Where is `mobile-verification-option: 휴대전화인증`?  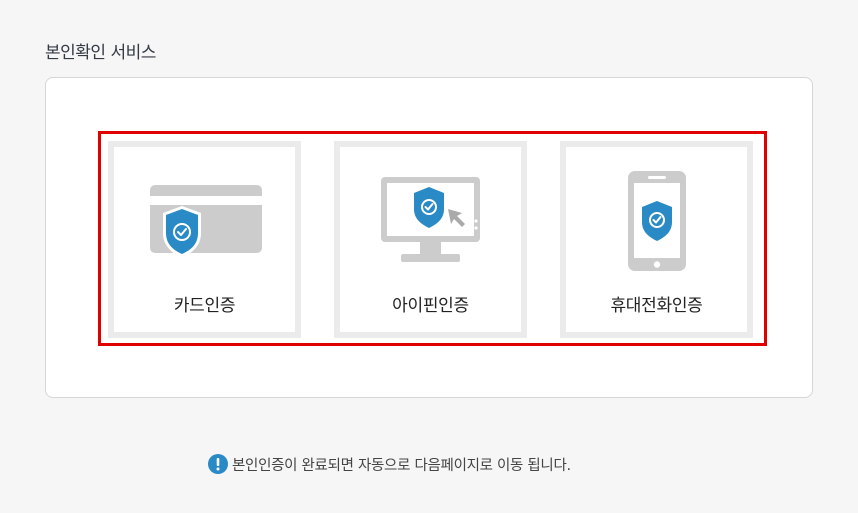 mobile-verification-option: 휴대전화인증 is located at coordinates (656, 239).